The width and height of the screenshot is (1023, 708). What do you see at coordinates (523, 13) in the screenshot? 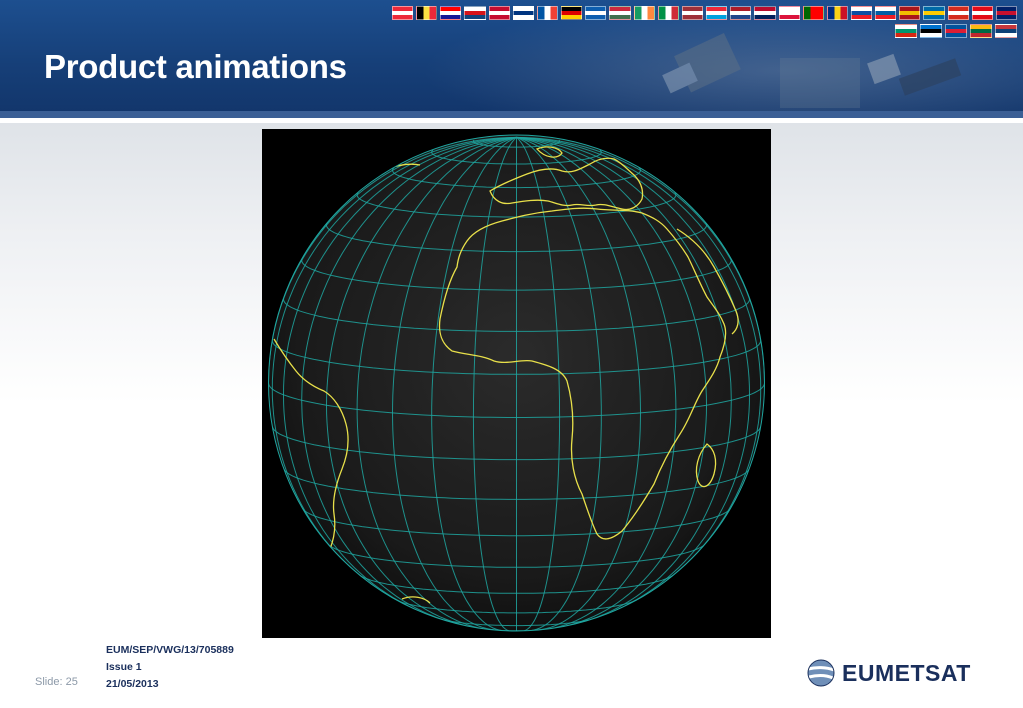
I see `flag-finland-icon` at bounding box center [523, 13].